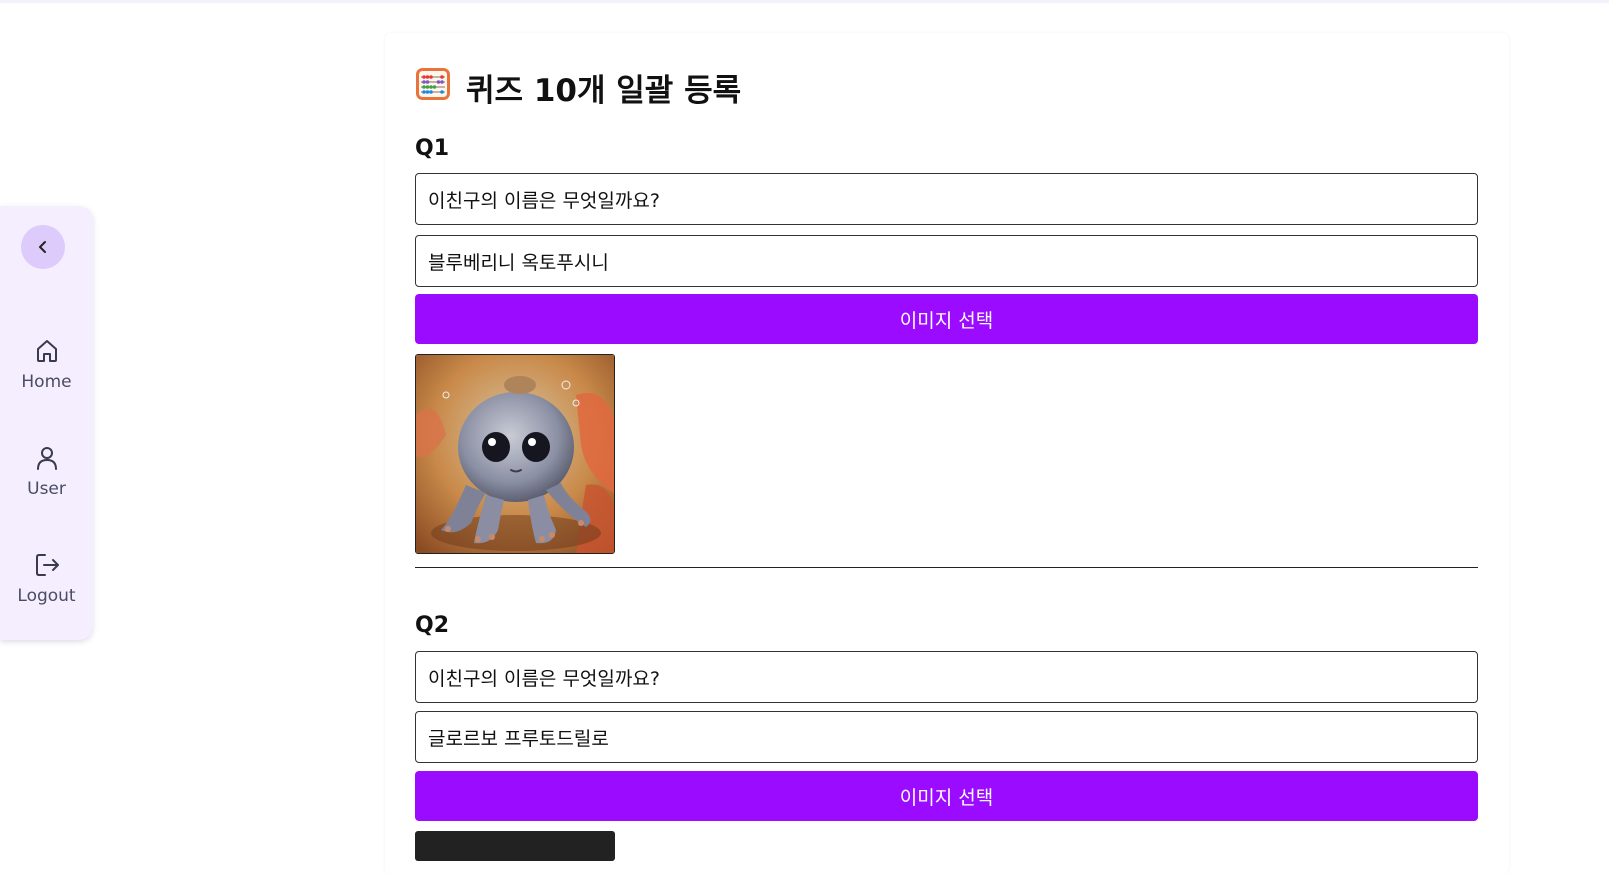  I want to click on user-icon, so click(47, 458).